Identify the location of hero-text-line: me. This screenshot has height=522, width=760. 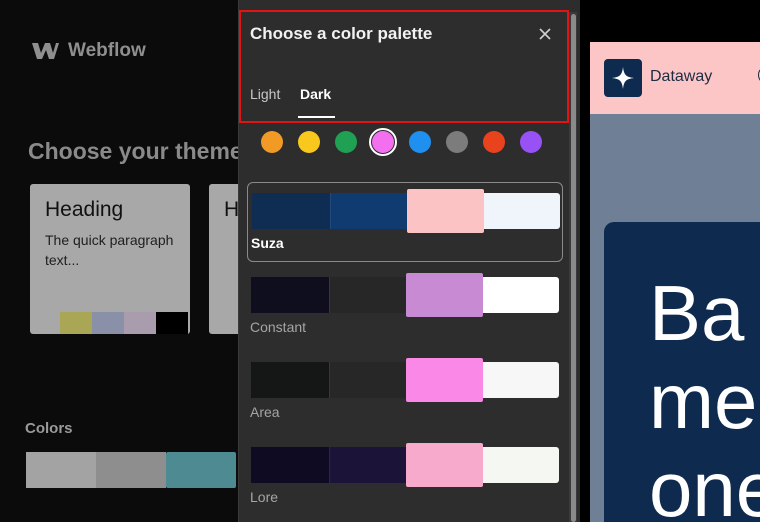
(703, 401).